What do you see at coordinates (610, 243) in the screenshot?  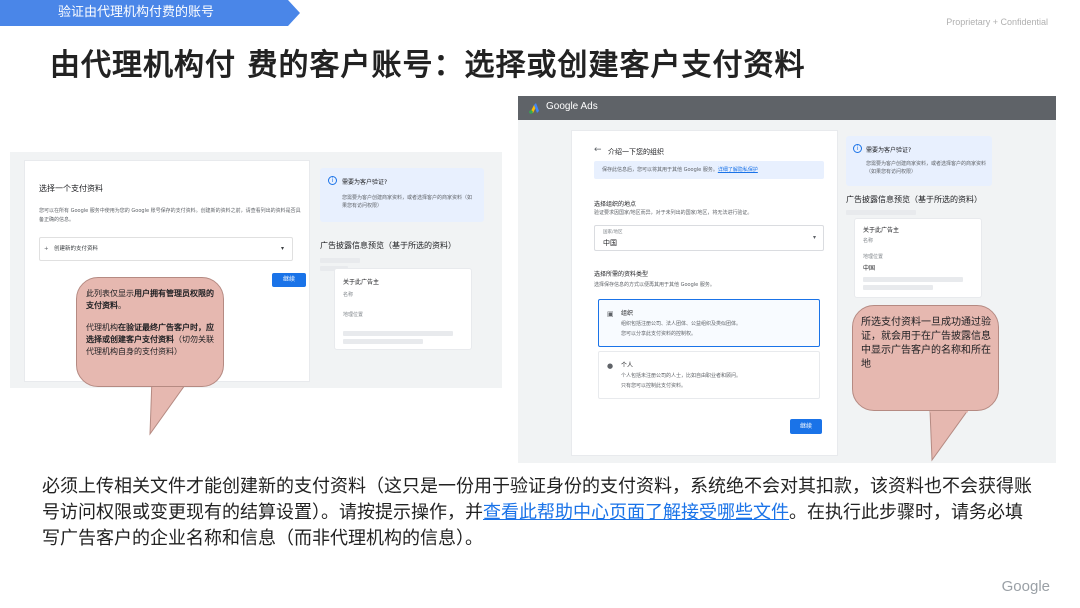 I see `country-field-value: 中国` at bounding box center [610, 243].